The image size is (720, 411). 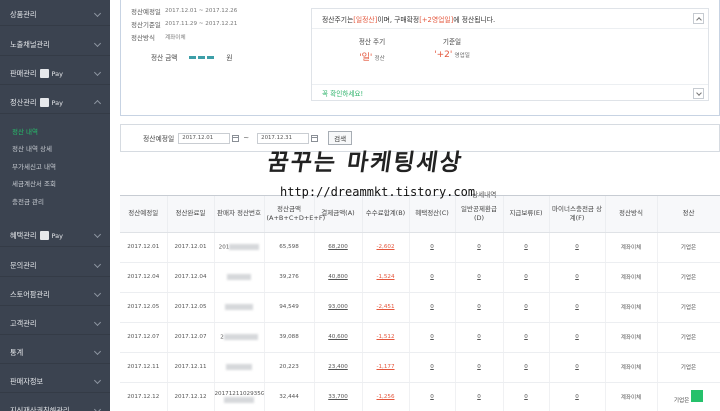 What do you see at coordinates (55, 236) in the screenshot?
I see `sidebar-menu-item: 혜택관리 Pay` at bounding box center [55, 236].